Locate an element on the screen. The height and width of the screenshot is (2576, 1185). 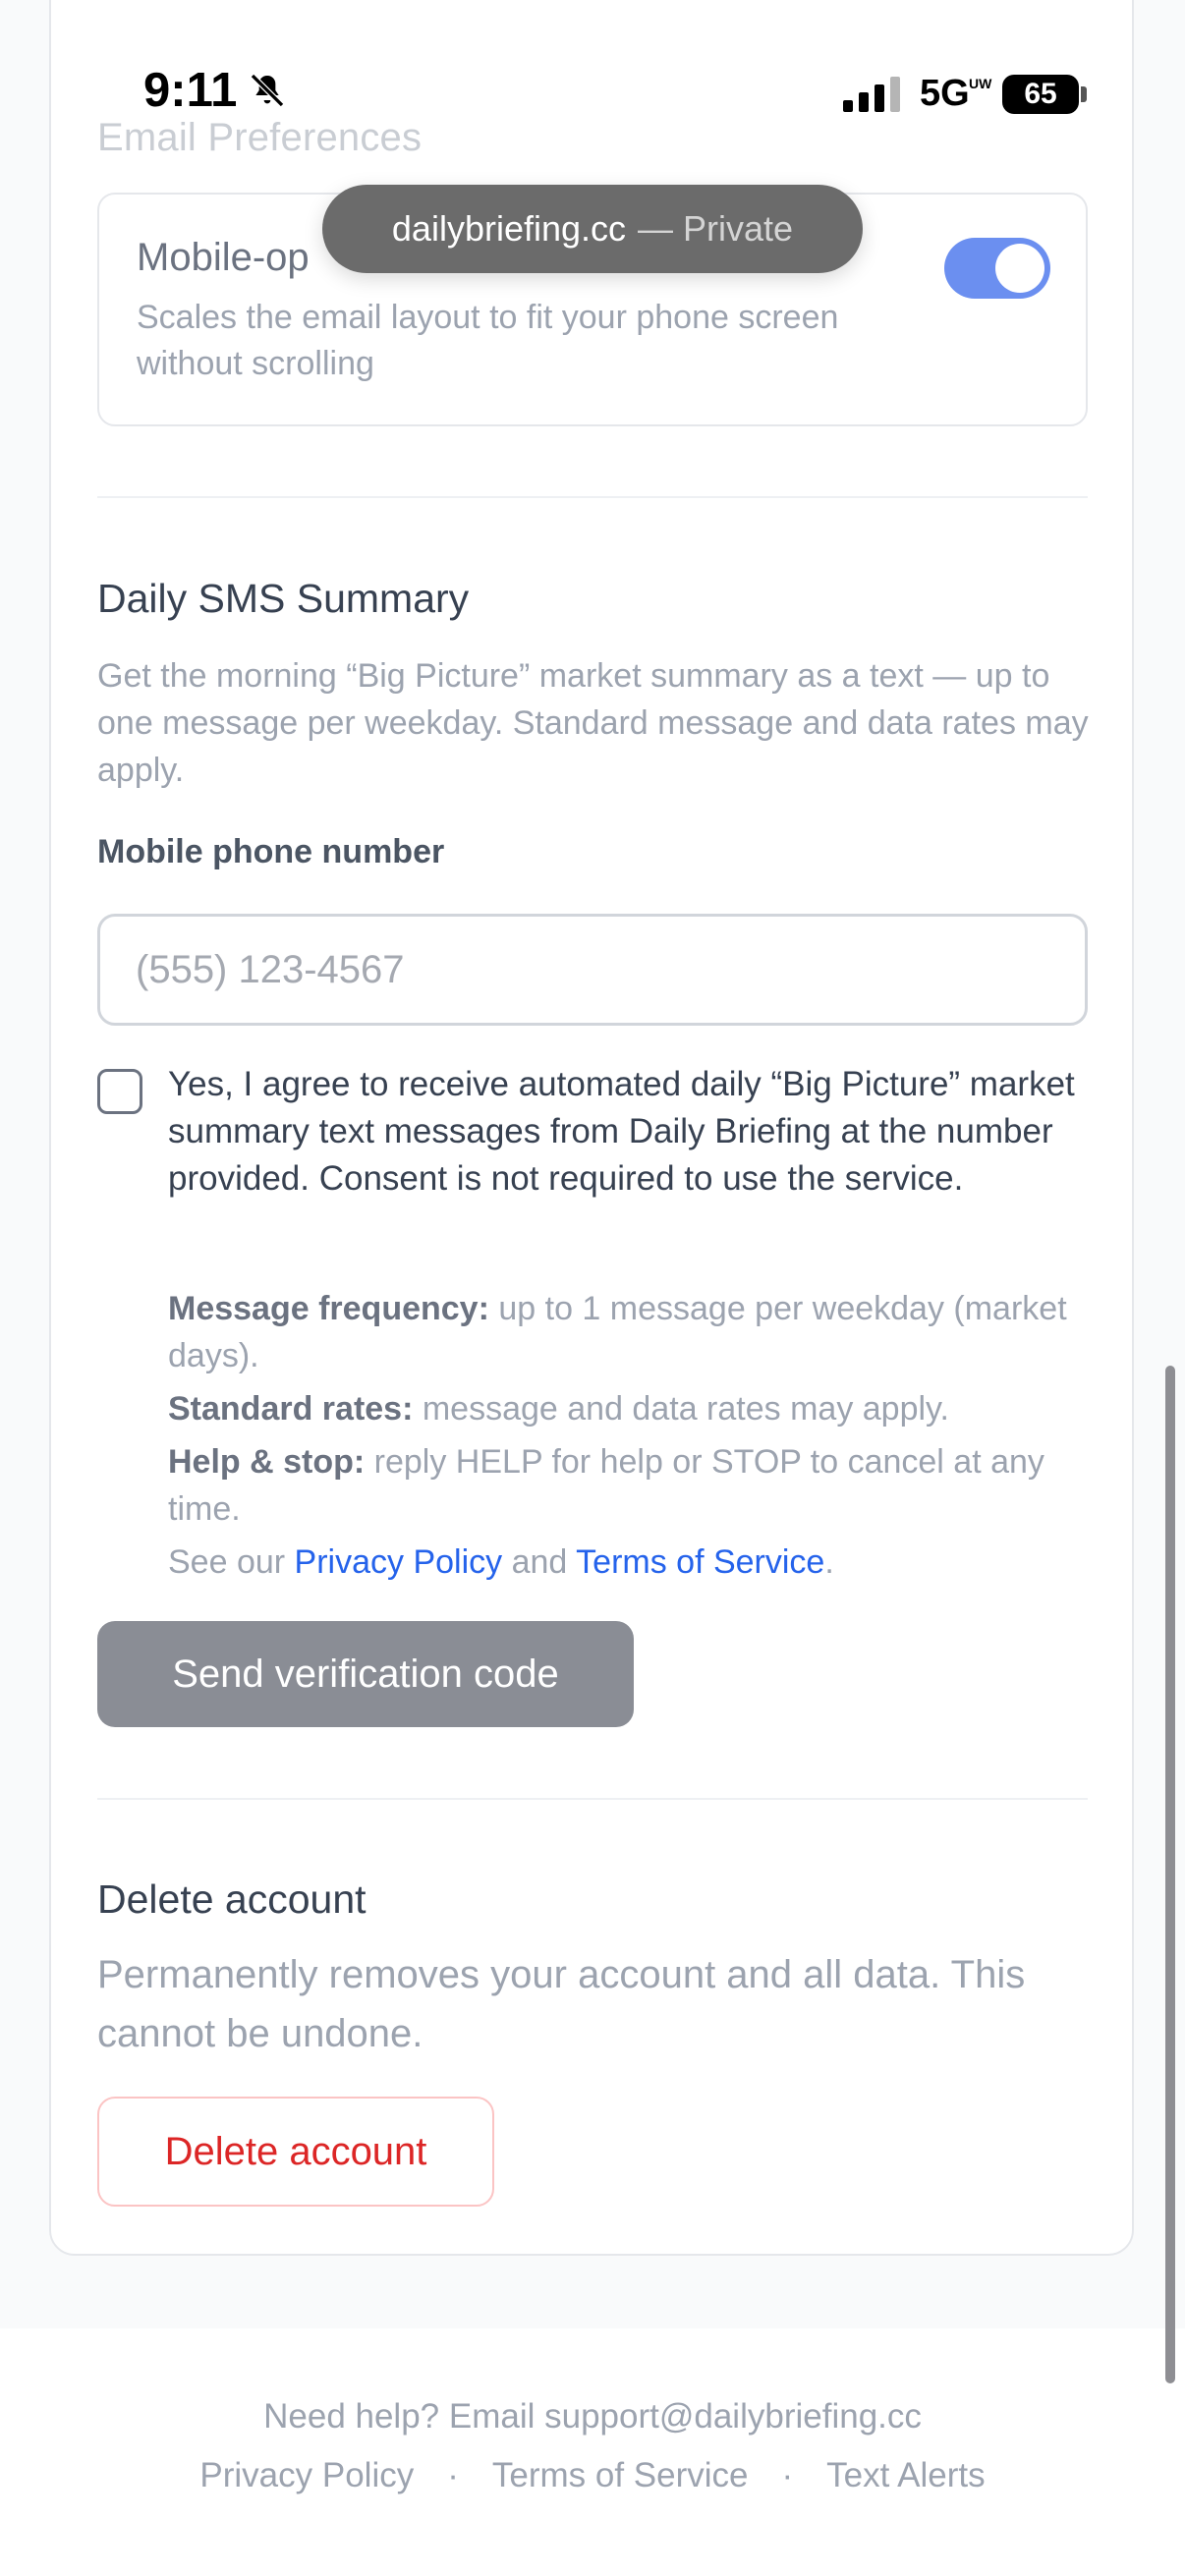
bell-slash-icon is located at coordinates (267, 90).